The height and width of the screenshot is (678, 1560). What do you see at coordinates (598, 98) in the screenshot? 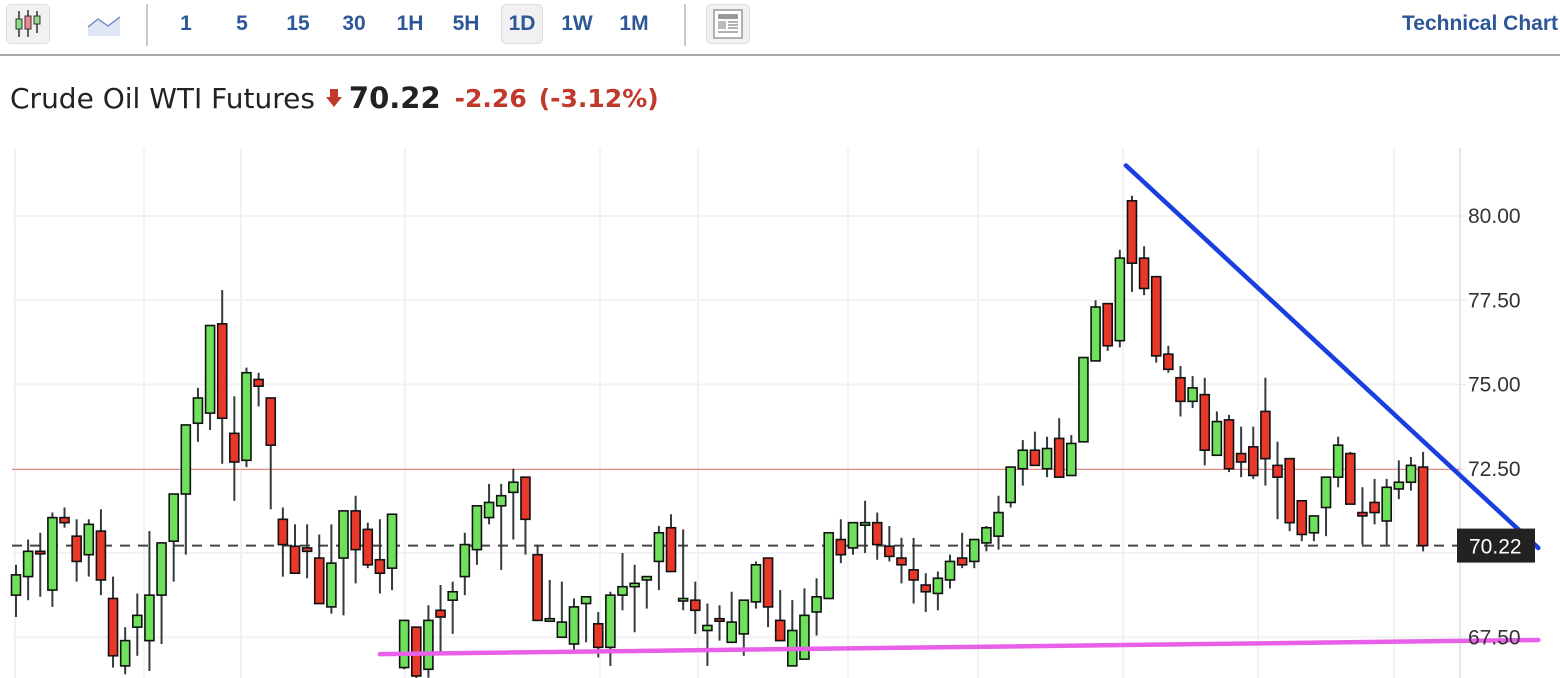
I see `price-change-percent: (-3.12%)` at bounding box center [598, 98].